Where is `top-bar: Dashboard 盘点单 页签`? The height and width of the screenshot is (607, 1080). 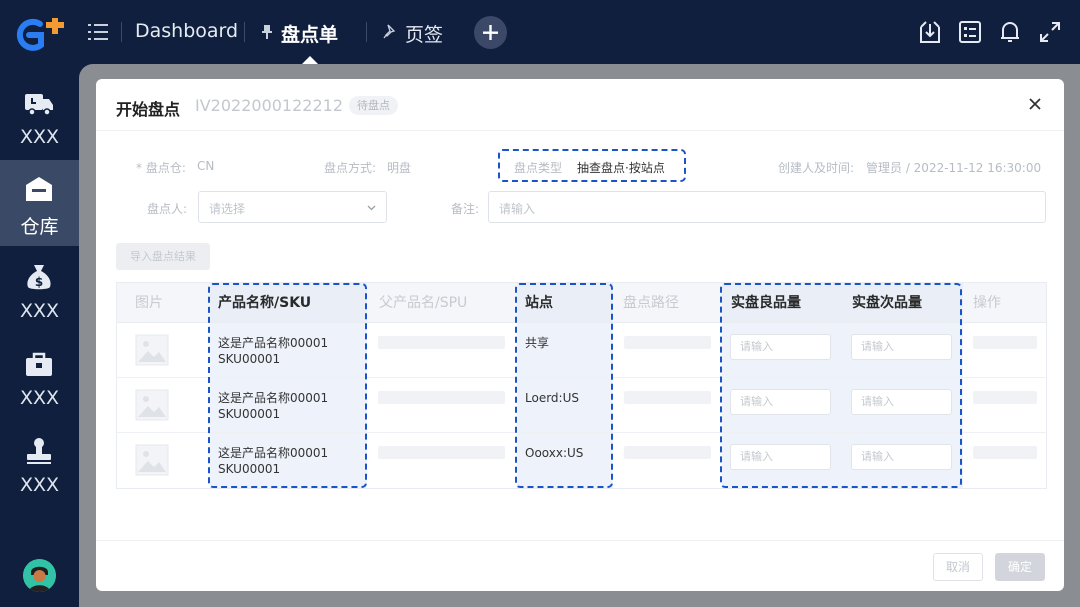
top-bar: Dashboard 盘点单 页签 is located at coordinates (540, 32).